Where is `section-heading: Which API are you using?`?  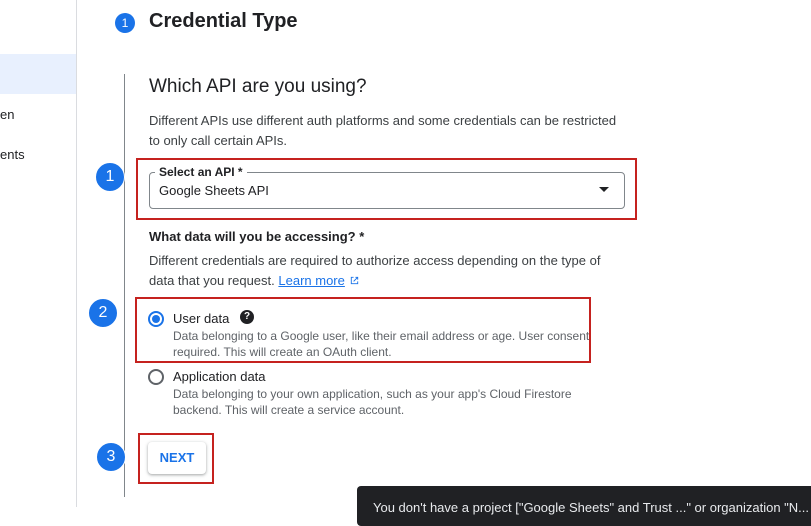
section-heading: Which API are you using? is located at coordinates (258, 86).